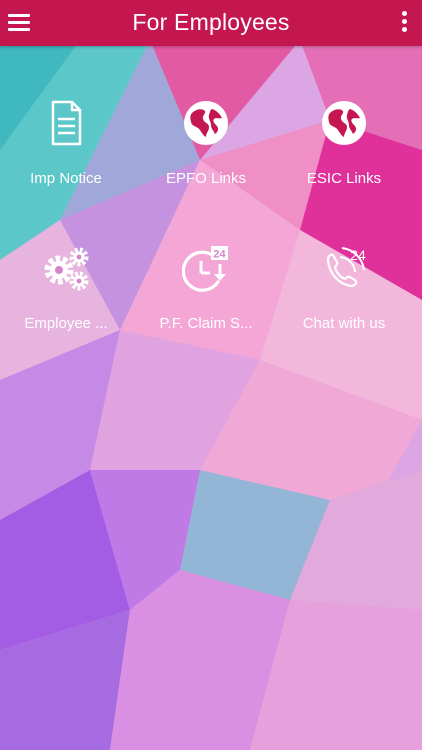  What do you see at coordinates (66, 154) in the screenshot?
I see `tile-imp-notice: Imp Notice` at bounding box center [66, 154].